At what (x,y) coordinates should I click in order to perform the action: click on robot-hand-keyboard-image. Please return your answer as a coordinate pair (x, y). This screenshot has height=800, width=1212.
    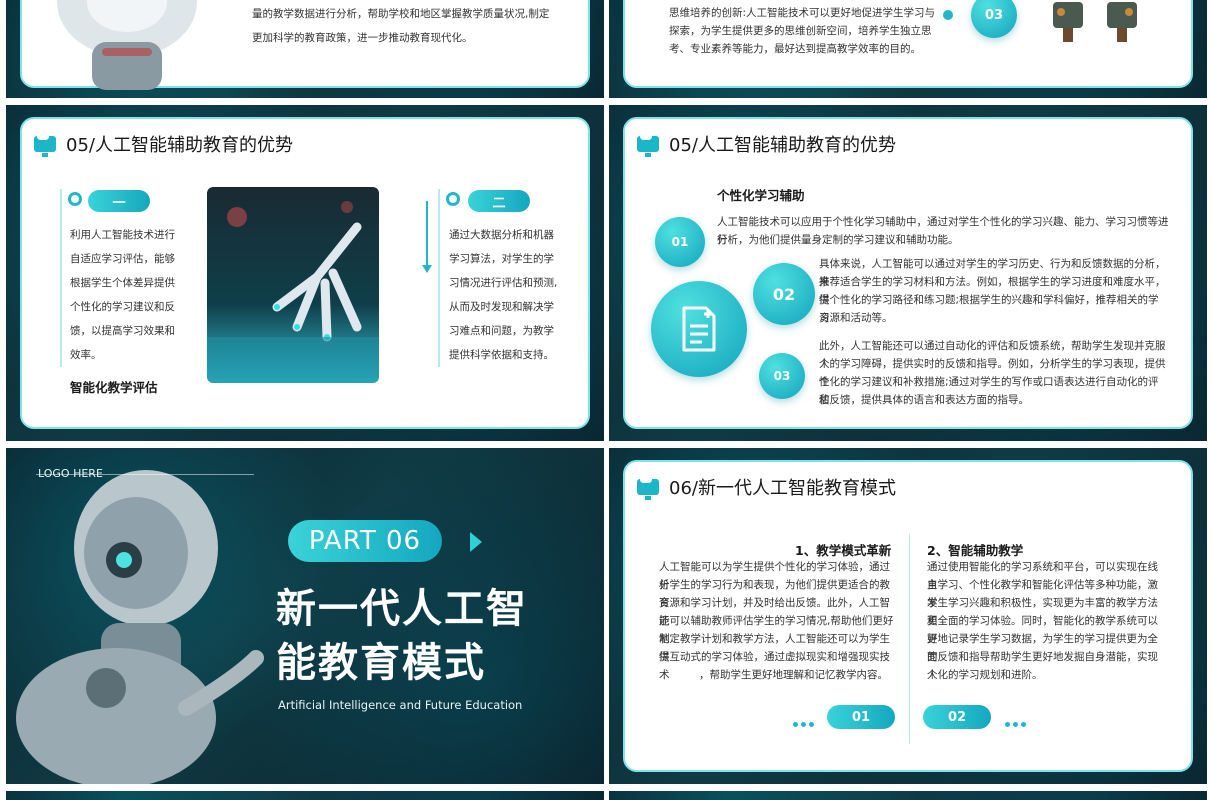
    Looking at the image, I should click on (293, 285).